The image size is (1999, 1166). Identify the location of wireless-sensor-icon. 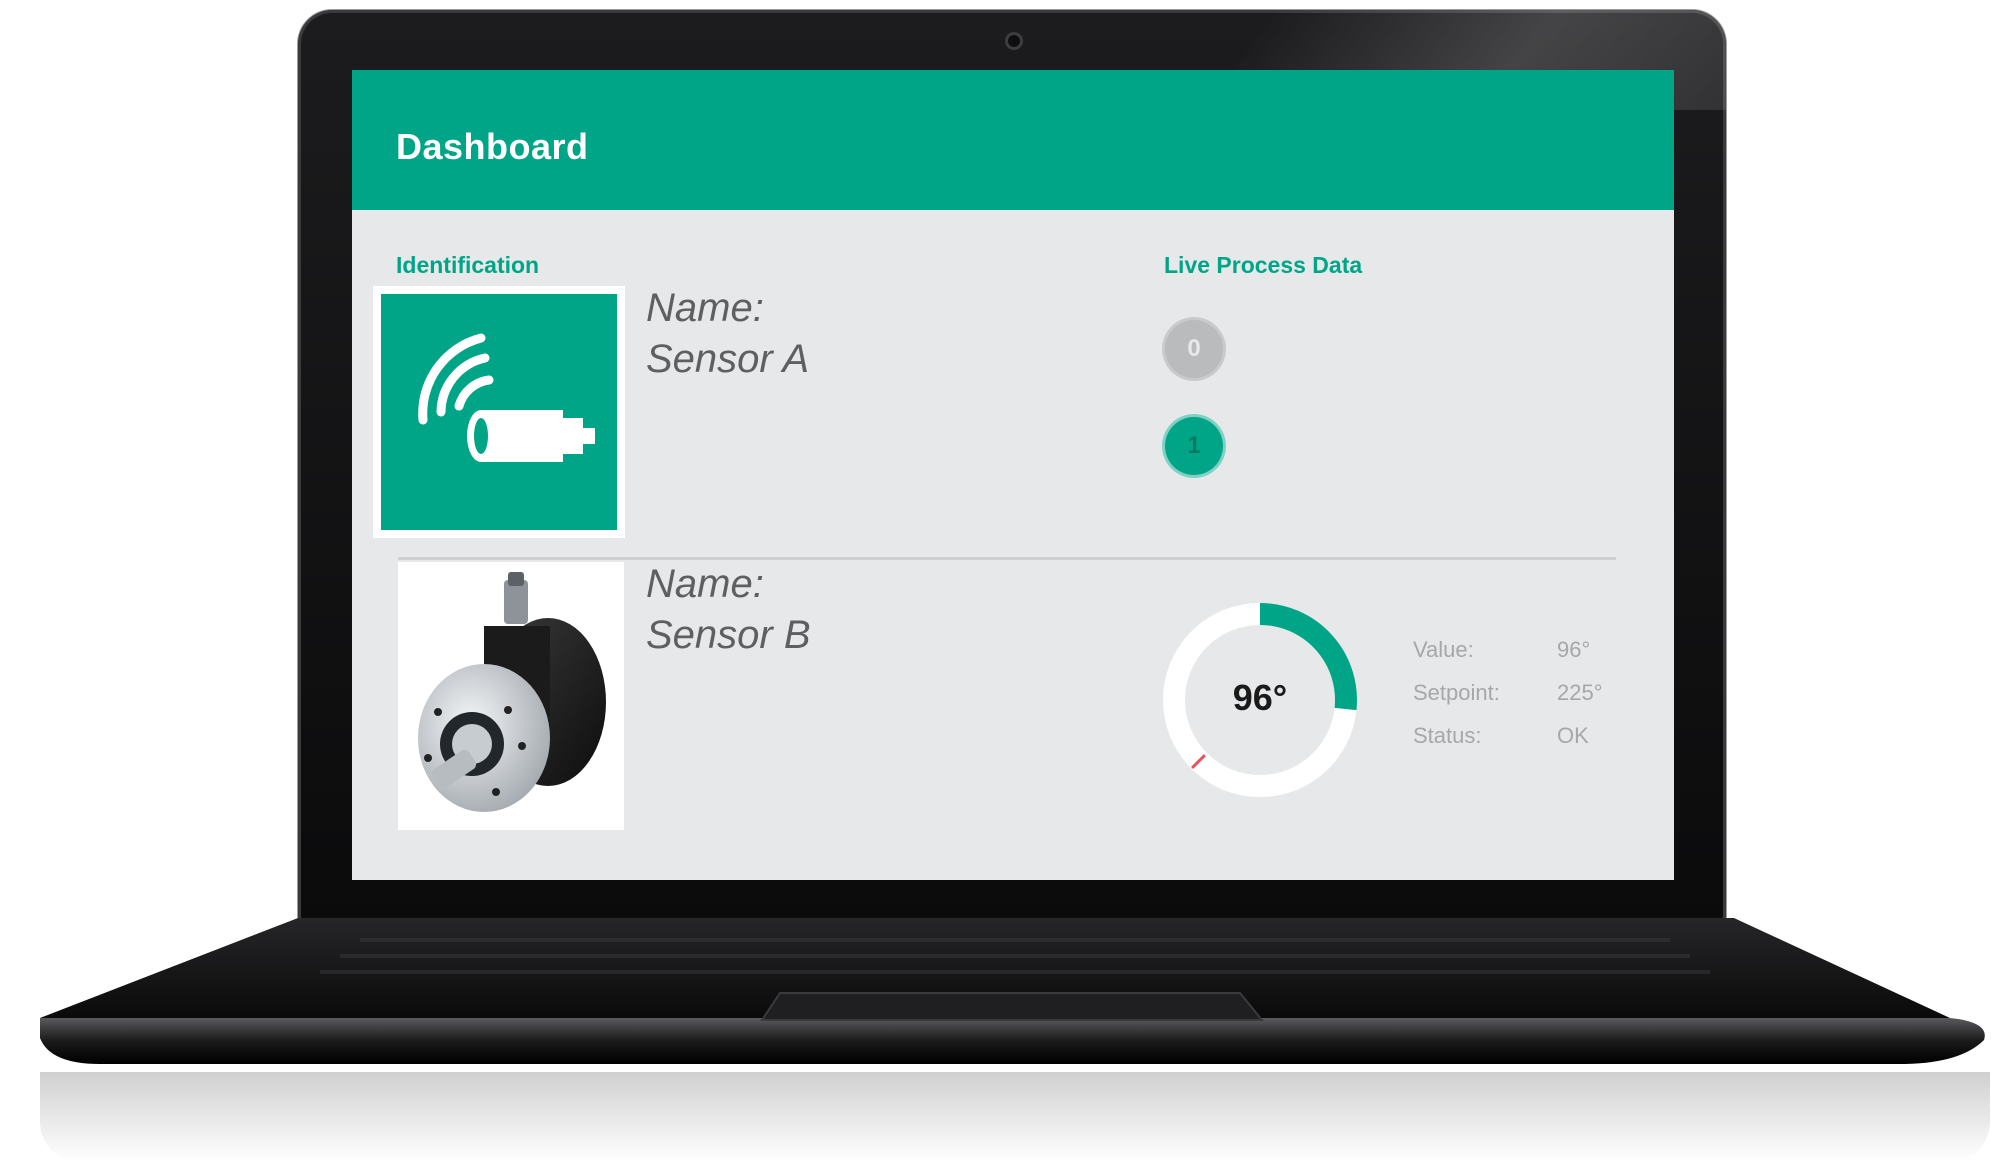
(499, 412).